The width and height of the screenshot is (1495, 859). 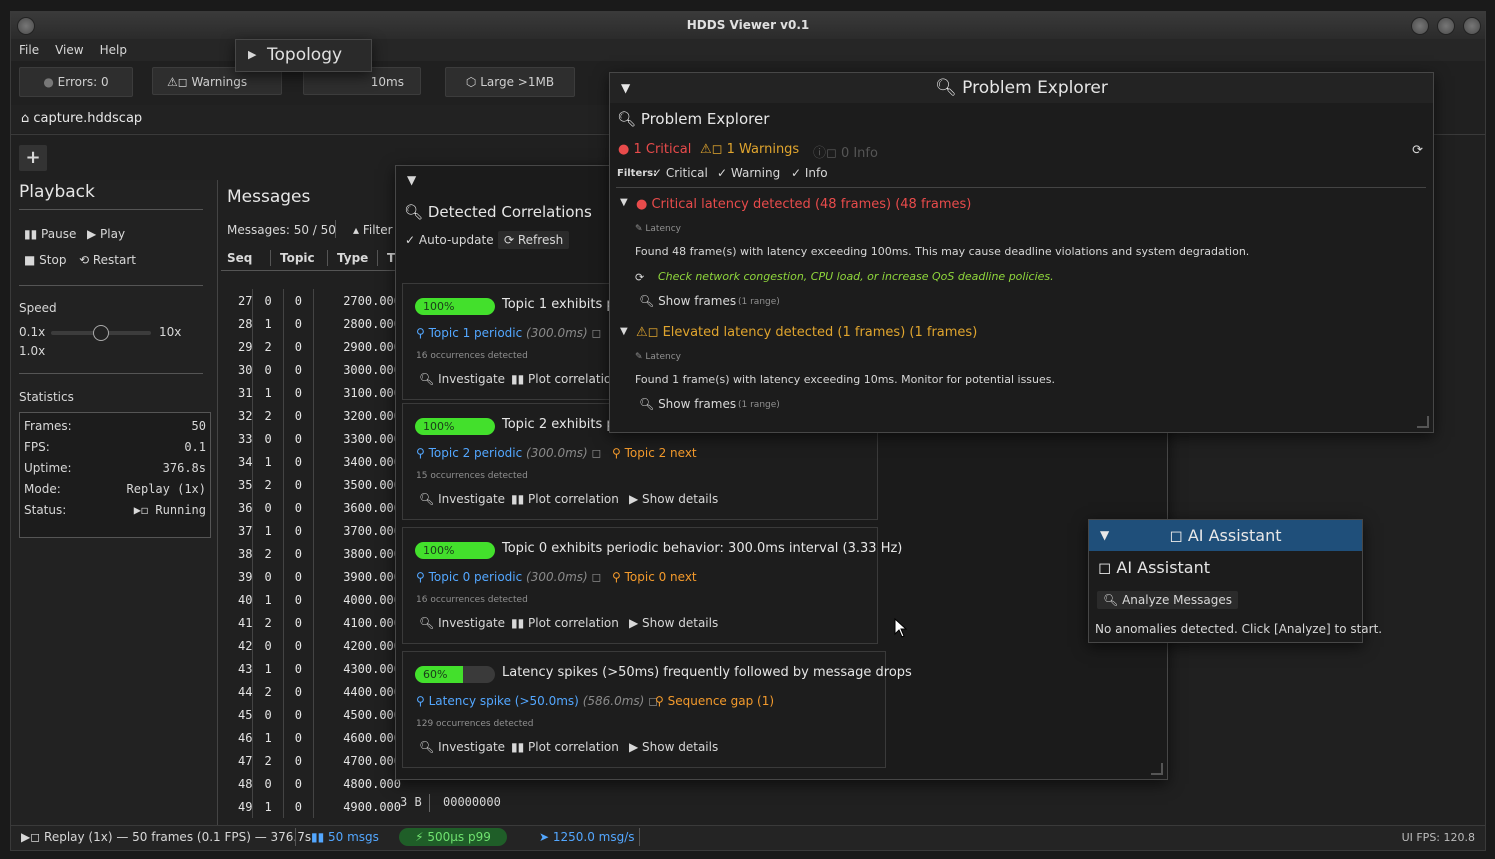 What do you see at coordinates (845, 151) in the screenshot?
I see `info-count: ⓘ◻ 0 Info` at bounding box center [845, 151].